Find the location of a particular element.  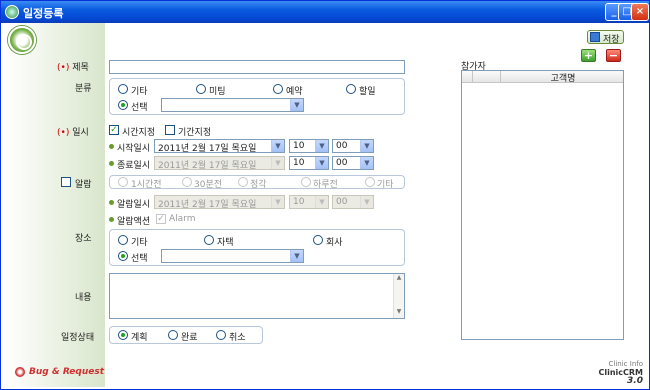

place-radio-home is located at coordinates (209, 240).